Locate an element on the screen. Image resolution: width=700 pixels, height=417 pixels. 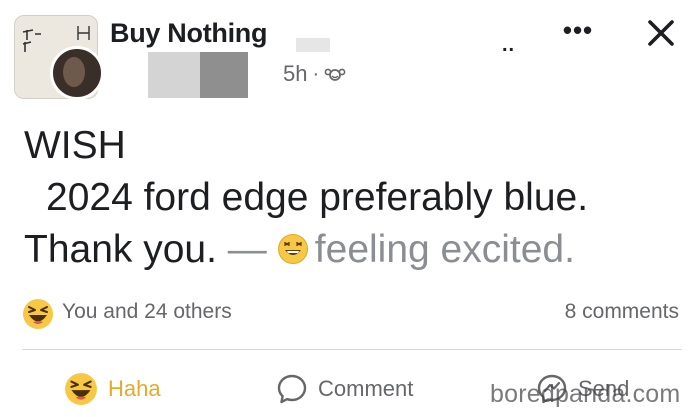
group-name: Buy Nothing is located at coordinates (188, 33).